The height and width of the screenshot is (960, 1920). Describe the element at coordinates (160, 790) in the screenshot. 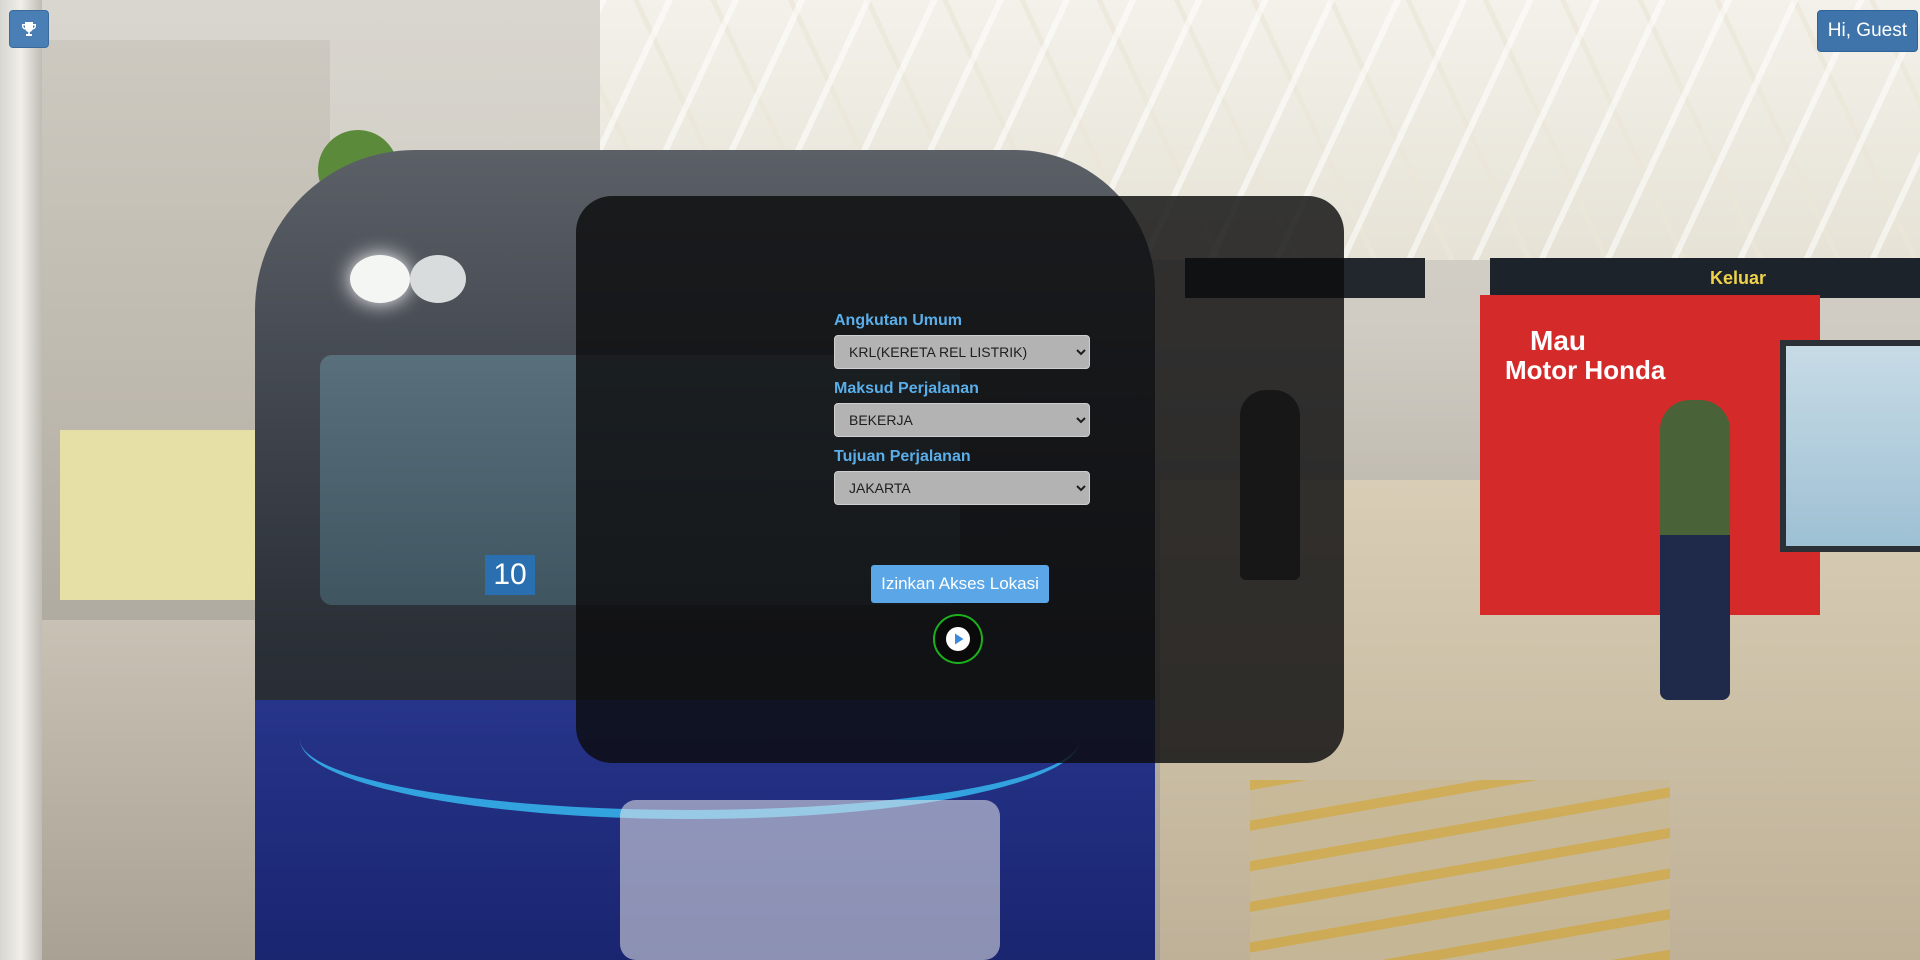

I see `concrete-wall` at that location.